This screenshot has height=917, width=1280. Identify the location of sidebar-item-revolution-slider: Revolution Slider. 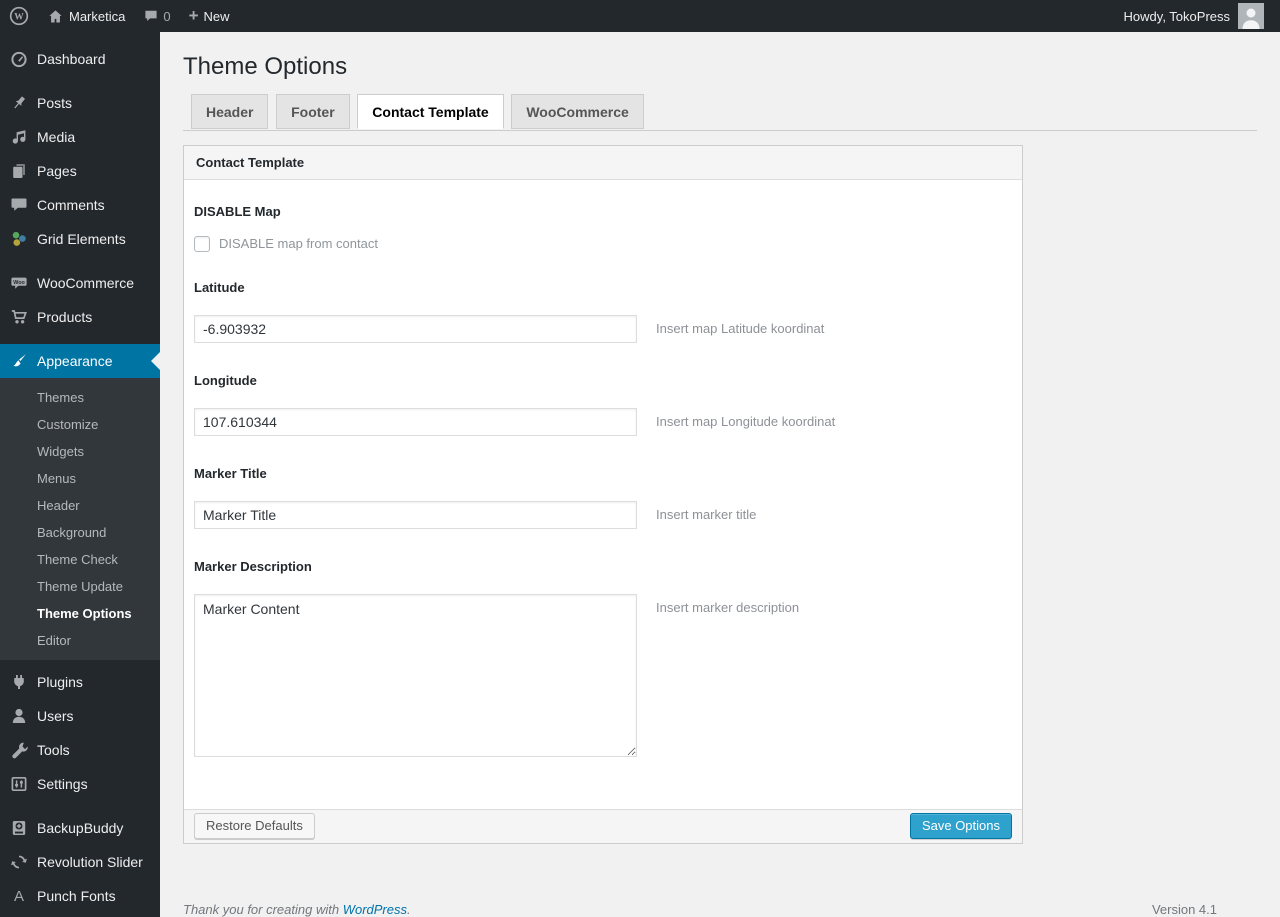
(80, 862).